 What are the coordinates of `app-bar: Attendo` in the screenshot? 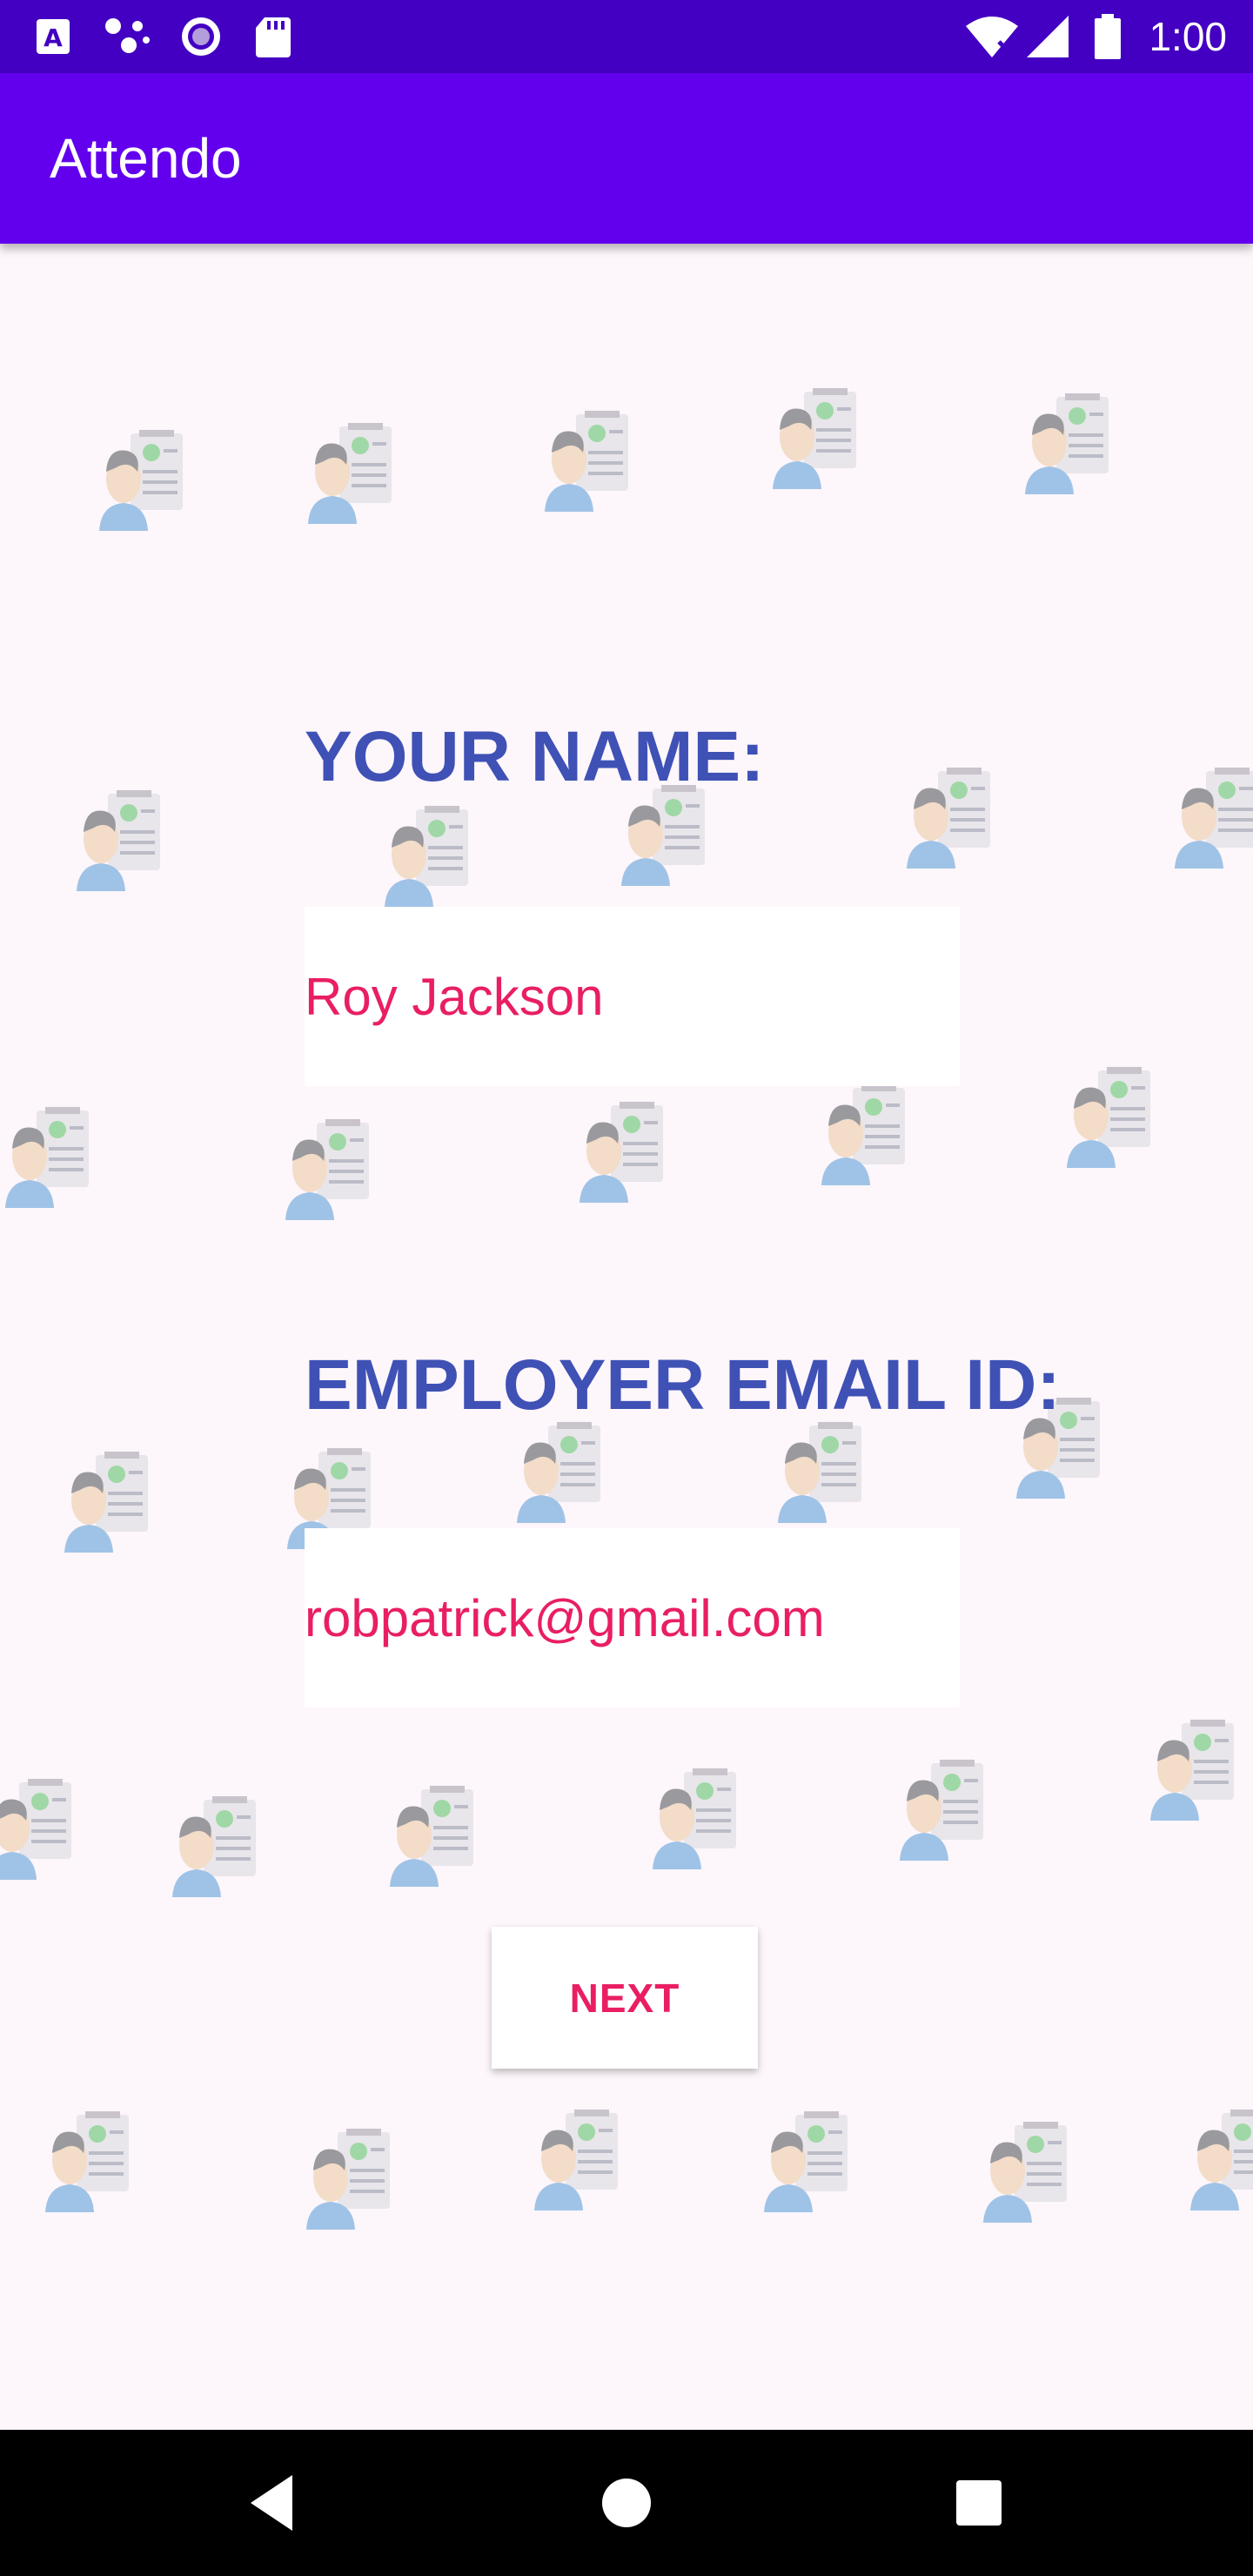 It's located at (626, 158).